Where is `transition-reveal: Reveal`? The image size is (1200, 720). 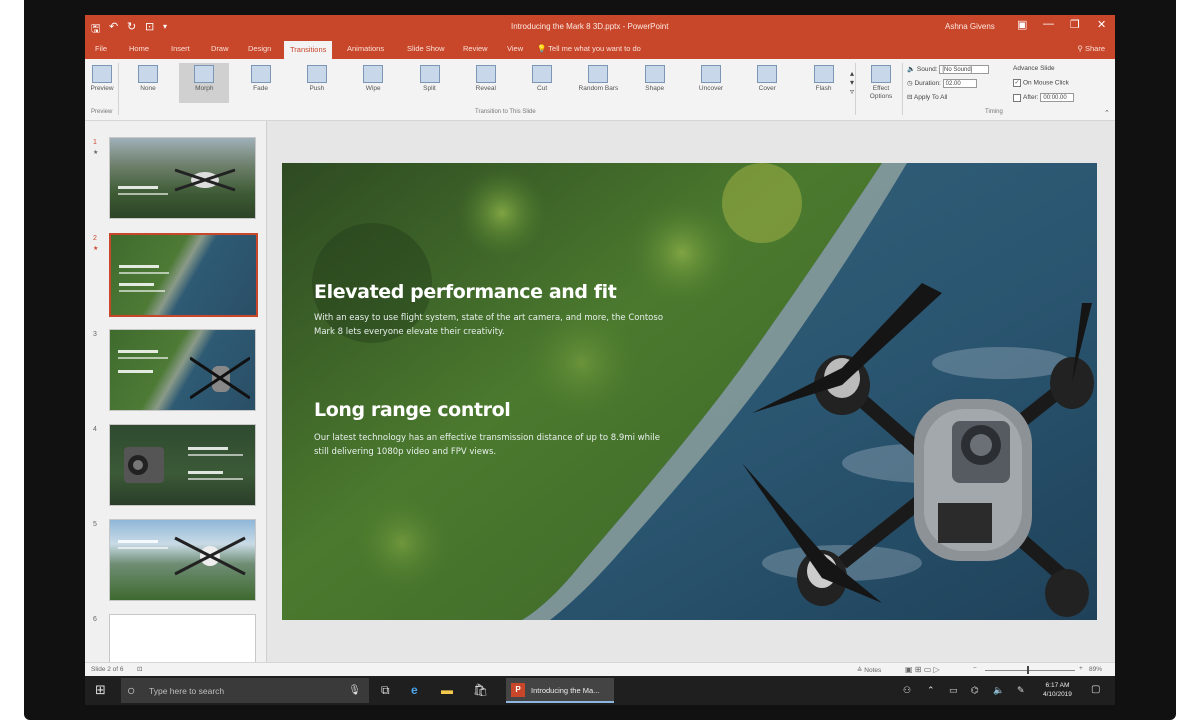 transition-reveal: Reveal is located at coordinates (486, 83).